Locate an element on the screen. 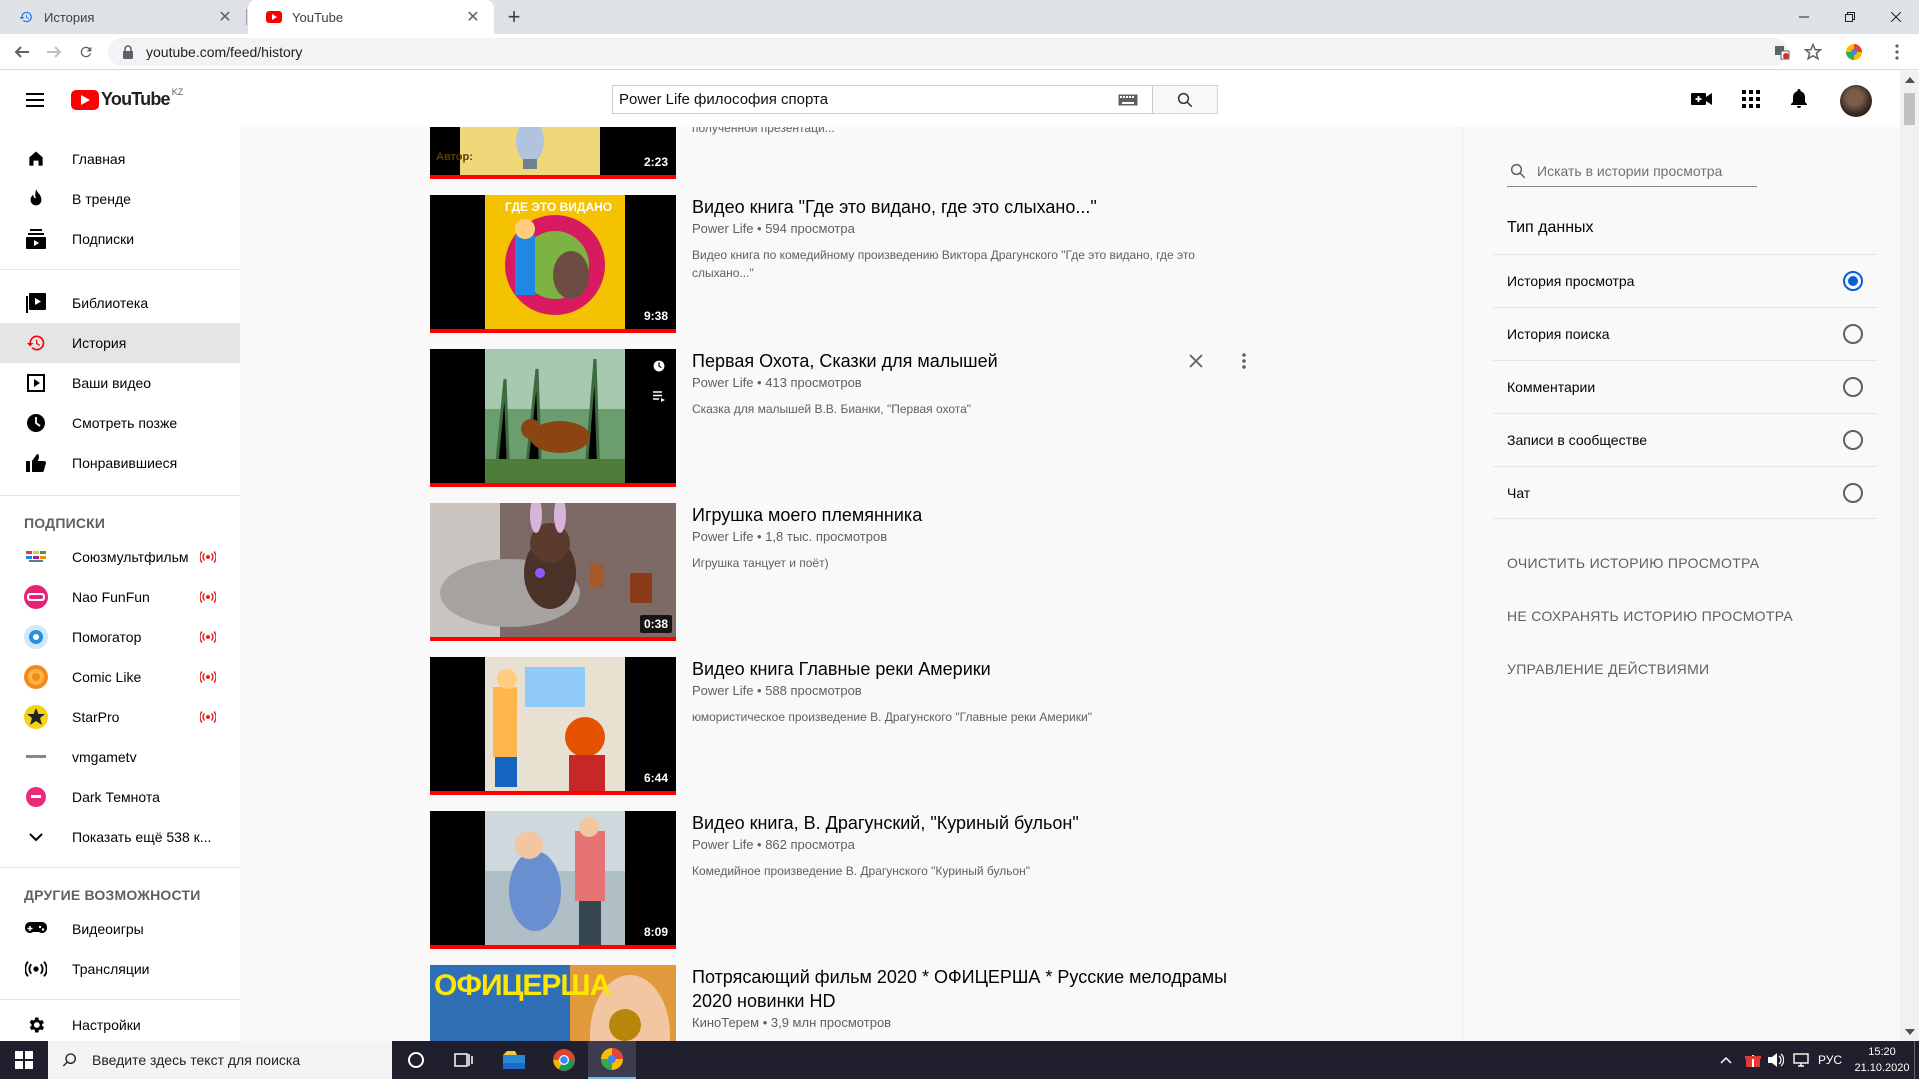 The width and height of the screenshot is (1919, 1079). minimize-button is located at coordinates (1804, 17).